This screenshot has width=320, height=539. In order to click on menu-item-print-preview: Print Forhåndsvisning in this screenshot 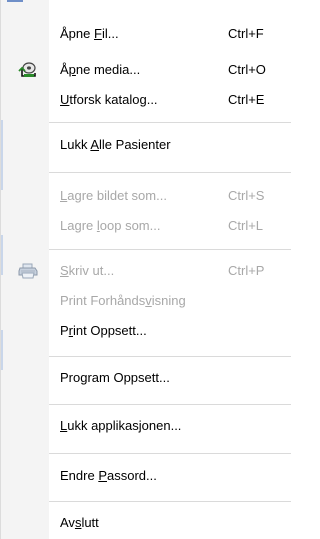, I will do `click(146, 301)`.